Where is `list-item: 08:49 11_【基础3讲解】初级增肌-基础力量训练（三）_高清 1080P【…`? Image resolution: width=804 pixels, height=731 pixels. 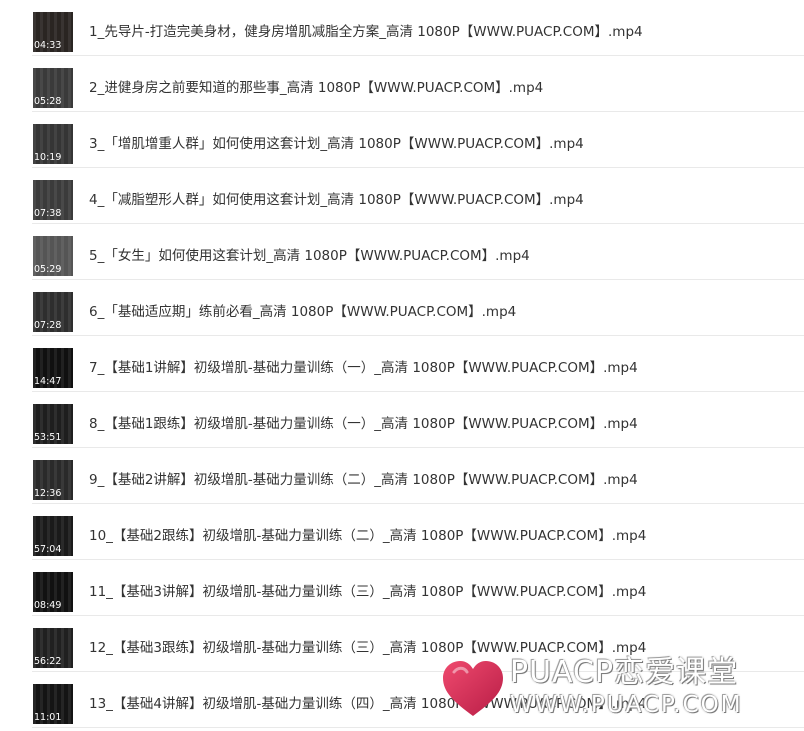 list-item: 08:49 11_【基础3讲解】初级增肌-基础力量训练（三）_高清 1080P【… is located at coordinates (402, 588).